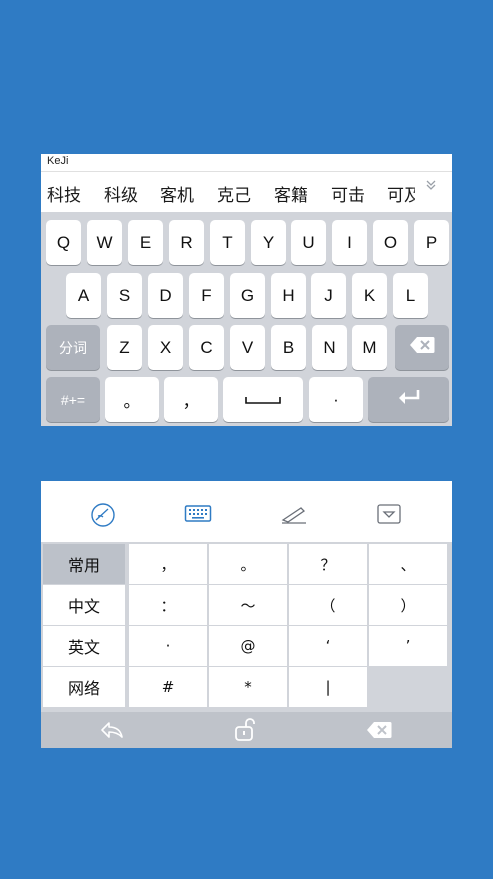 The height and width of the screenshot is (879, 493). I want to click on symbol-bottom-bar, so click(246, 730).